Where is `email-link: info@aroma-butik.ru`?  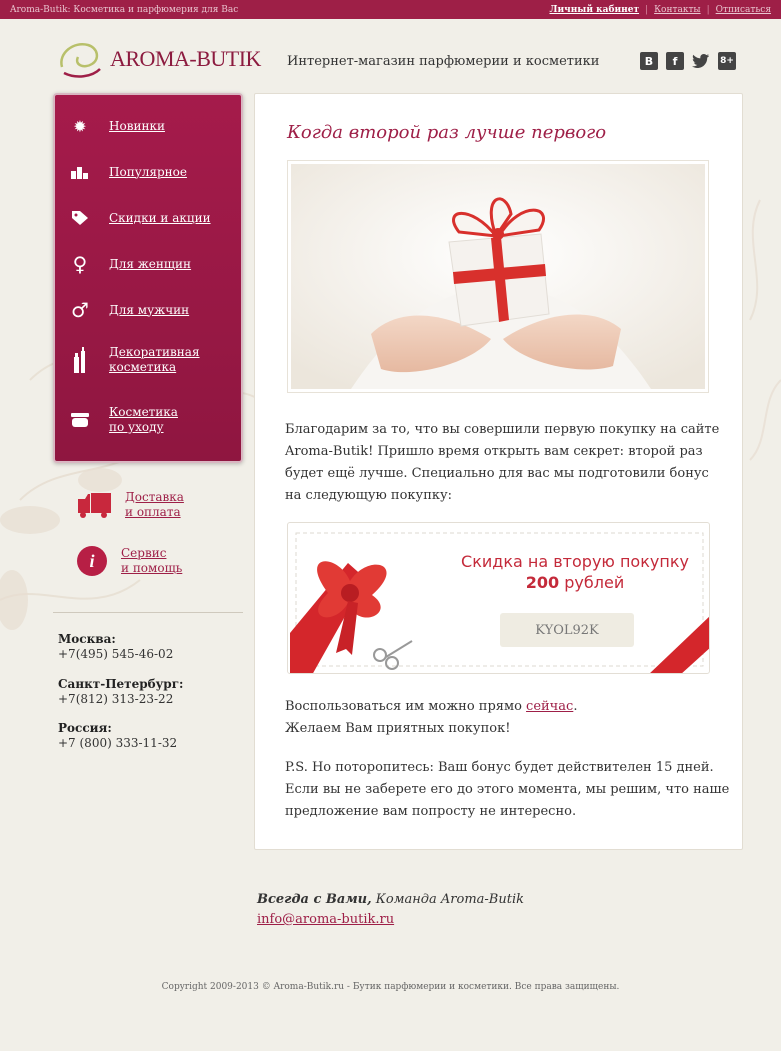 email-link: info@aroma-butik.ru is located at coordinates (325, 919).